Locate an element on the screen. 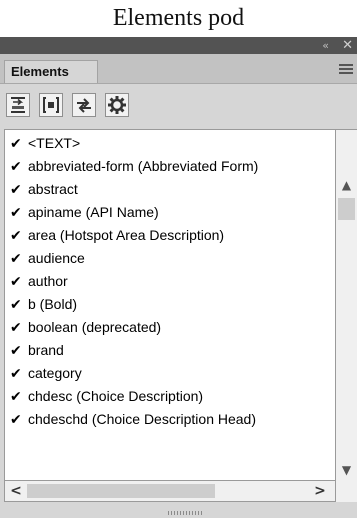  settings-button is located at coordinates (117, 105).